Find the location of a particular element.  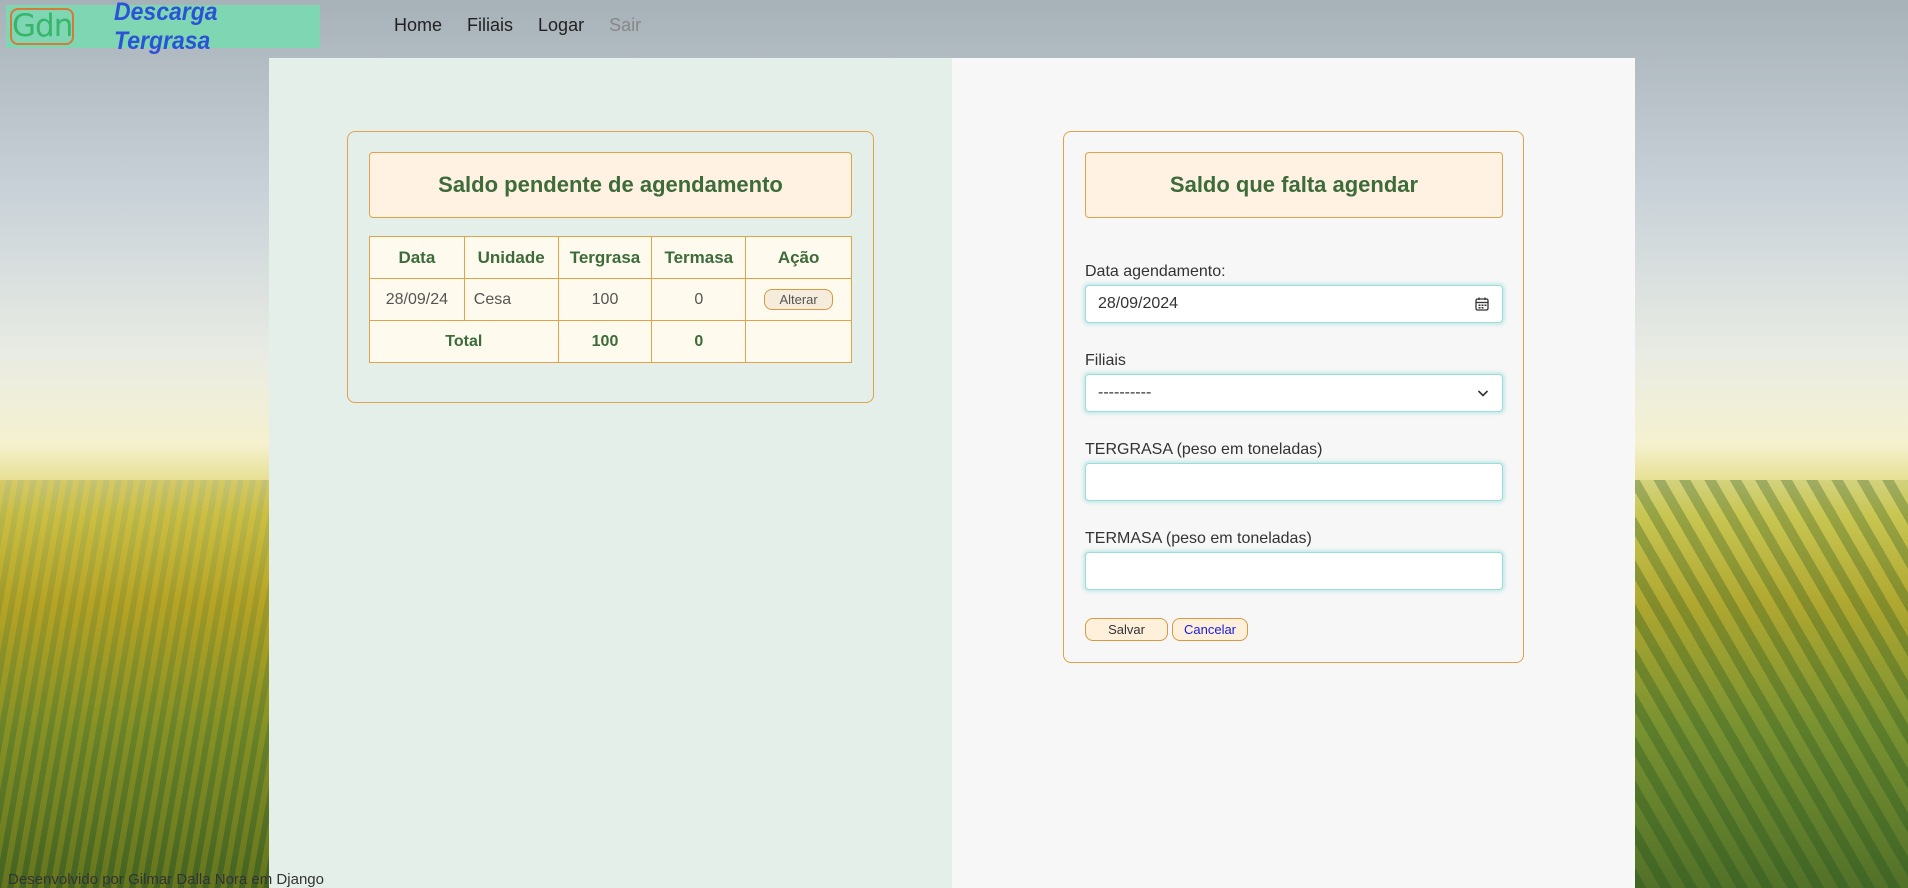

filiais-select: ---------- is located at coordinates (1294, 393).